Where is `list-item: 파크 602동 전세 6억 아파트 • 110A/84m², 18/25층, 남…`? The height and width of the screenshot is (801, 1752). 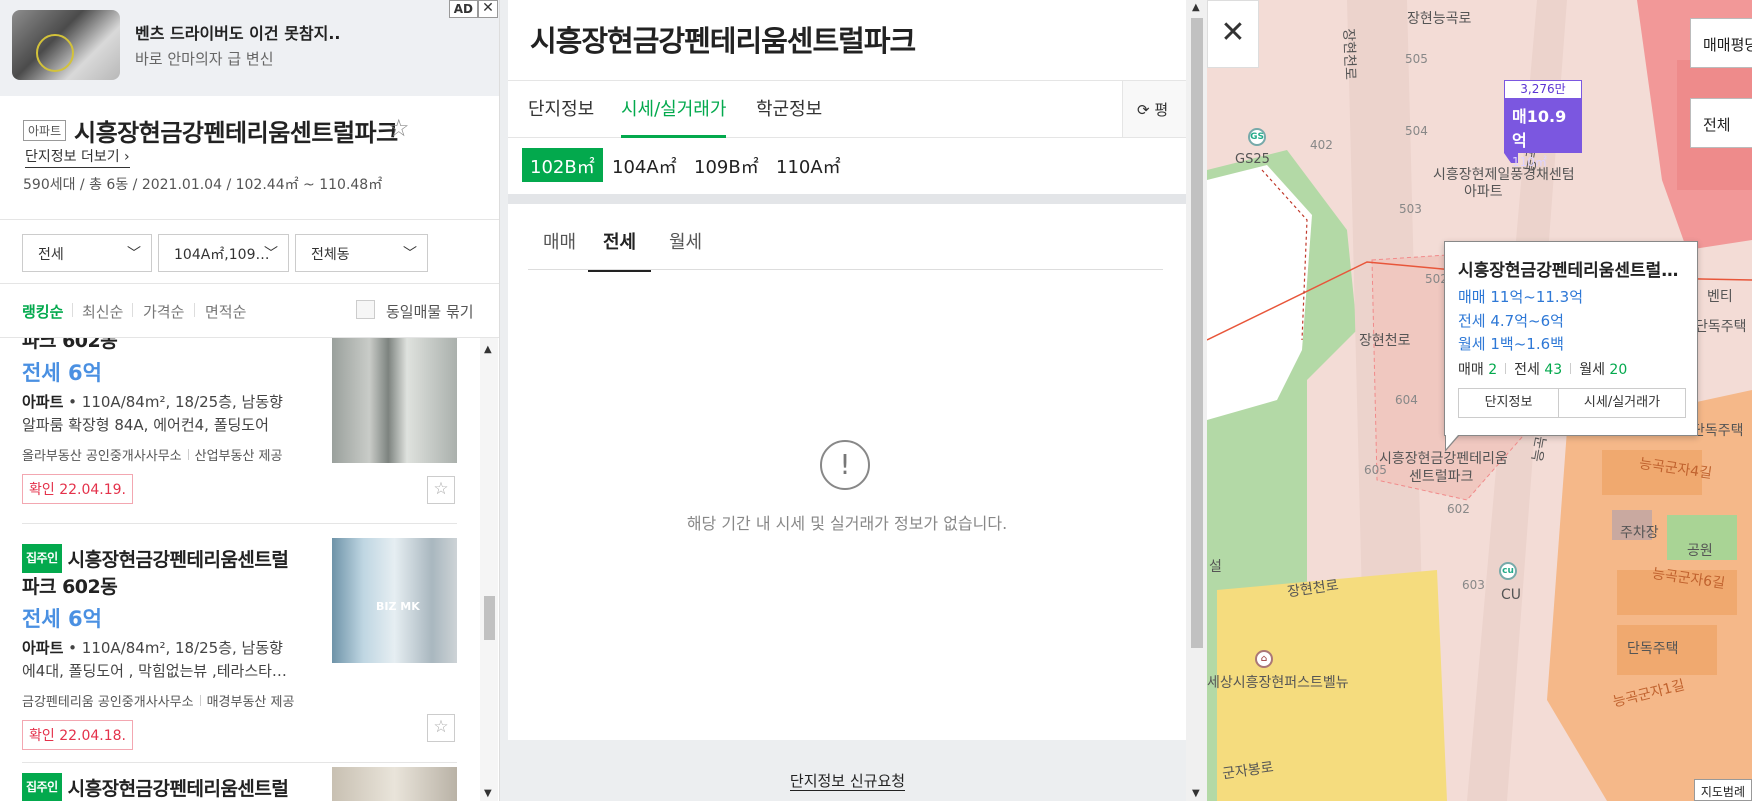 list-item: 파크 602동 전세 6억 아파트 • 110A/84m², 18/25층, 남… is located at coordinates (239, 431).